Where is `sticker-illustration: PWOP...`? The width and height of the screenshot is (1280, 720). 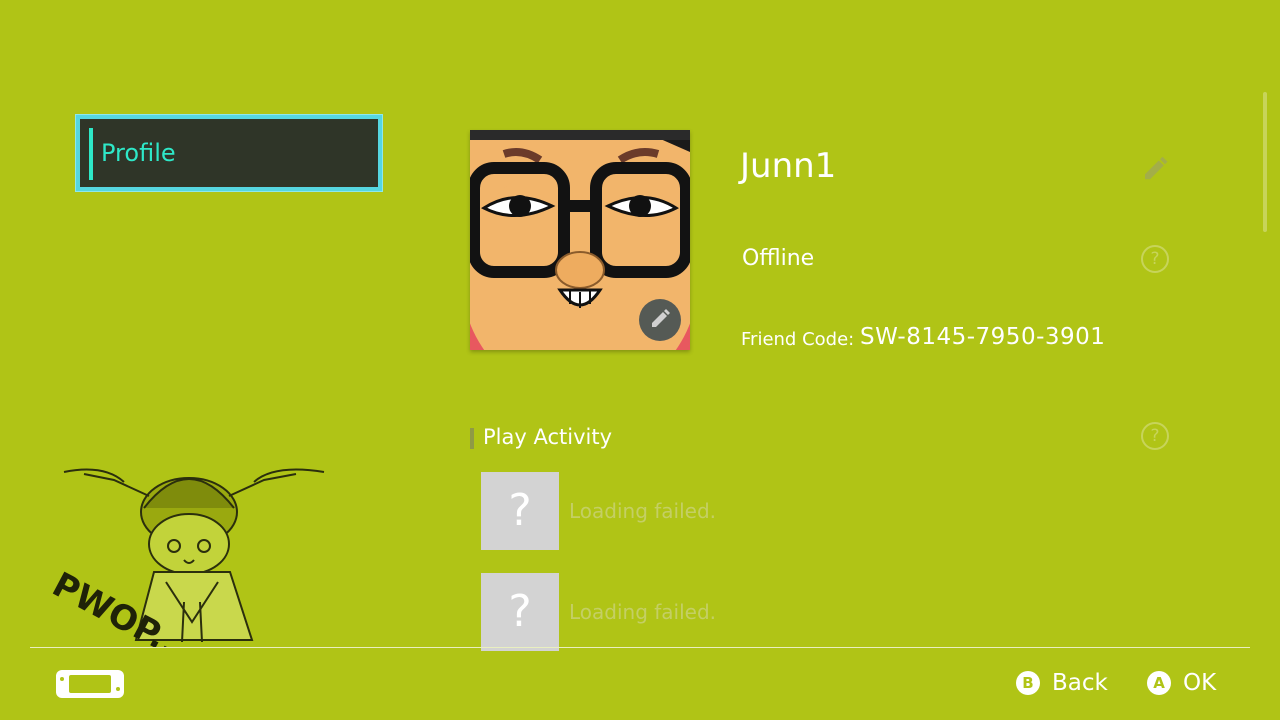 sticker-illustration: PWOP... is located at coordinates (189, 561).